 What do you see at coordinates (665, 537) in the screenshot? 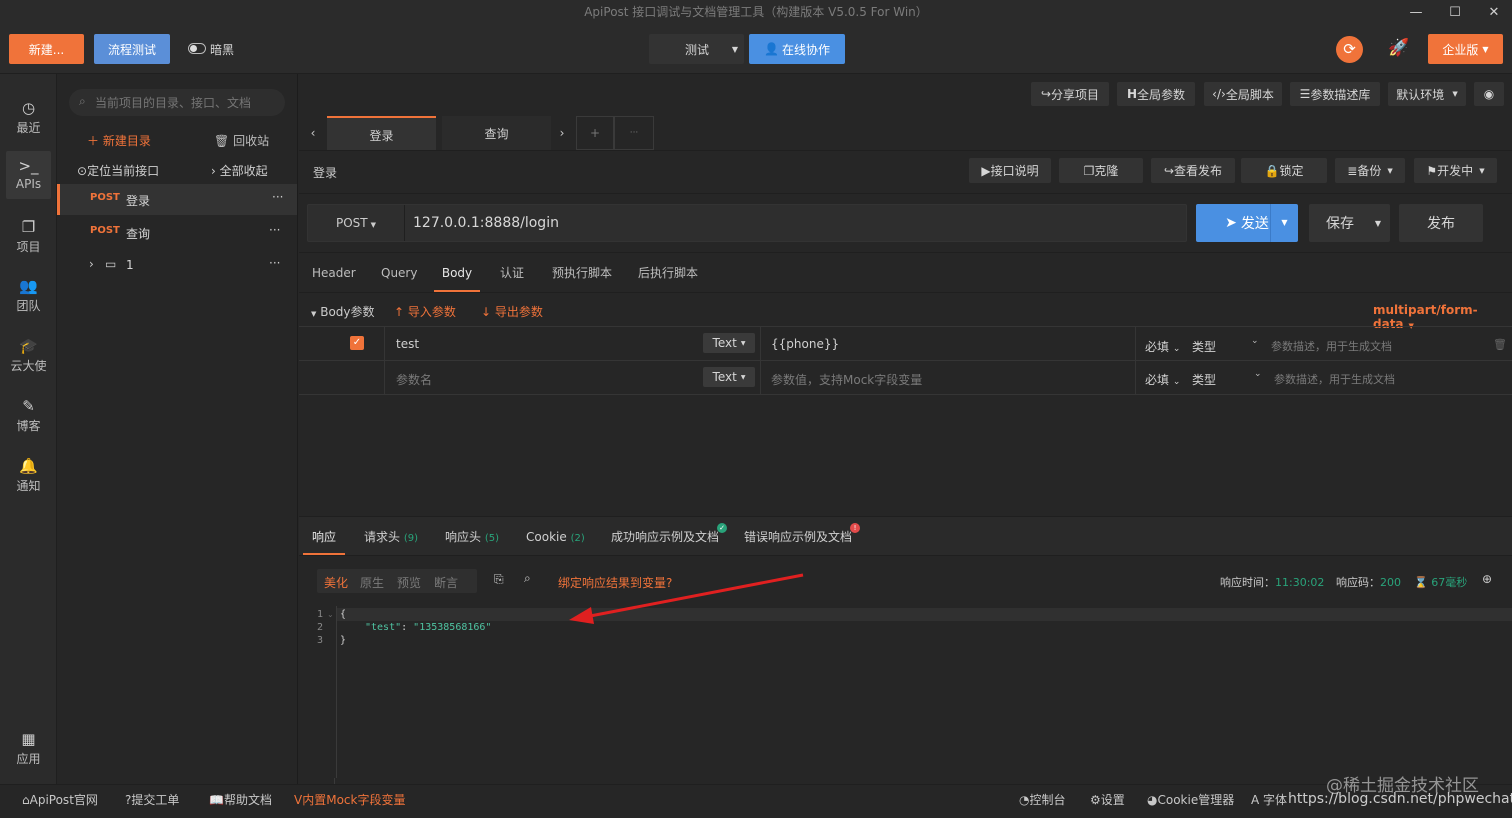
I see `tab-success-example: 成功响应示例及文档` at bounding box center [665, 537].